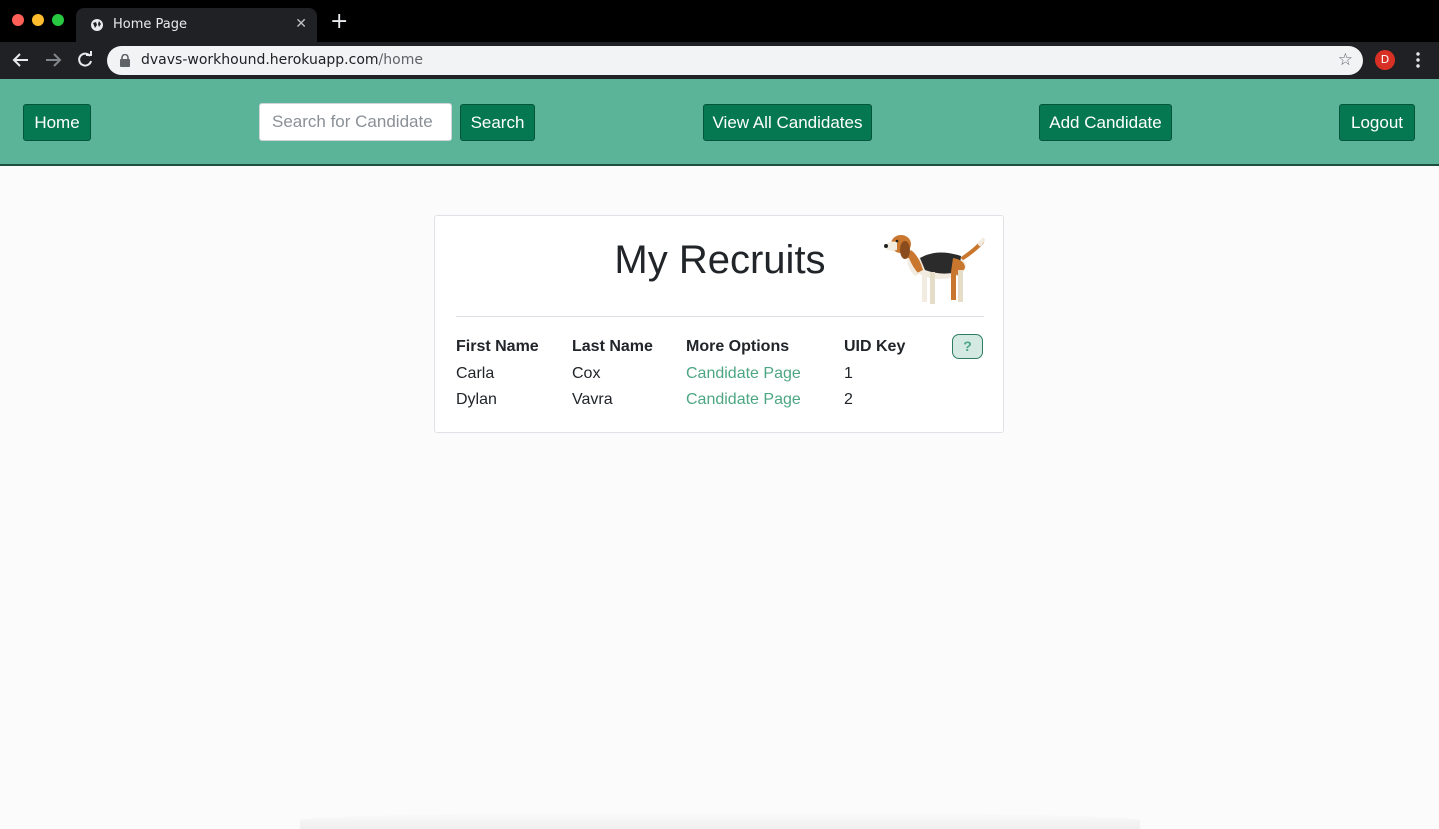 This screenshot has height=829, width=1439. Describe the element at coordinates (592, 399) in the screenshot. I see `last-name-cell: Vavra` at that location.